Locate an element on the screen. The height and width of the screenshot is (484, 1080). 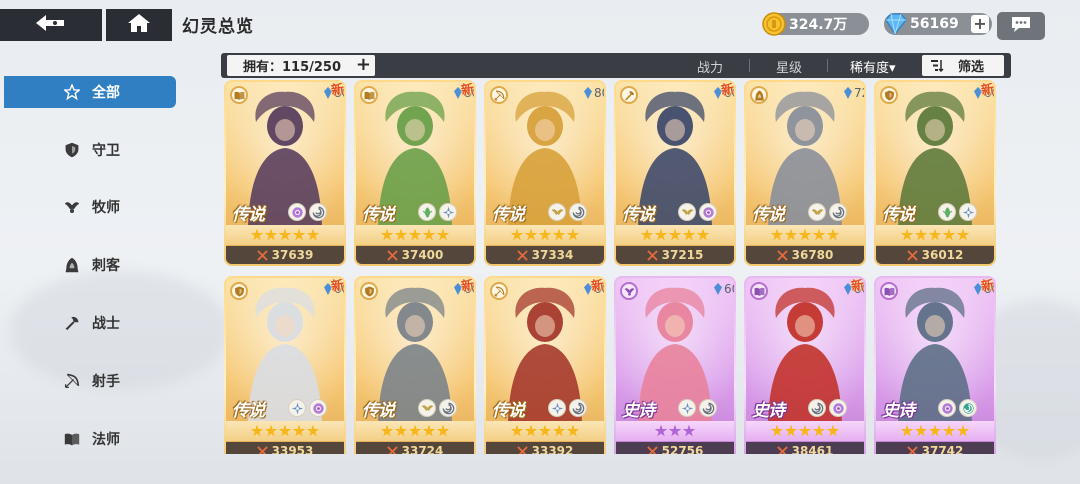
level-diamond-icon is located at coordinates (718, 289).